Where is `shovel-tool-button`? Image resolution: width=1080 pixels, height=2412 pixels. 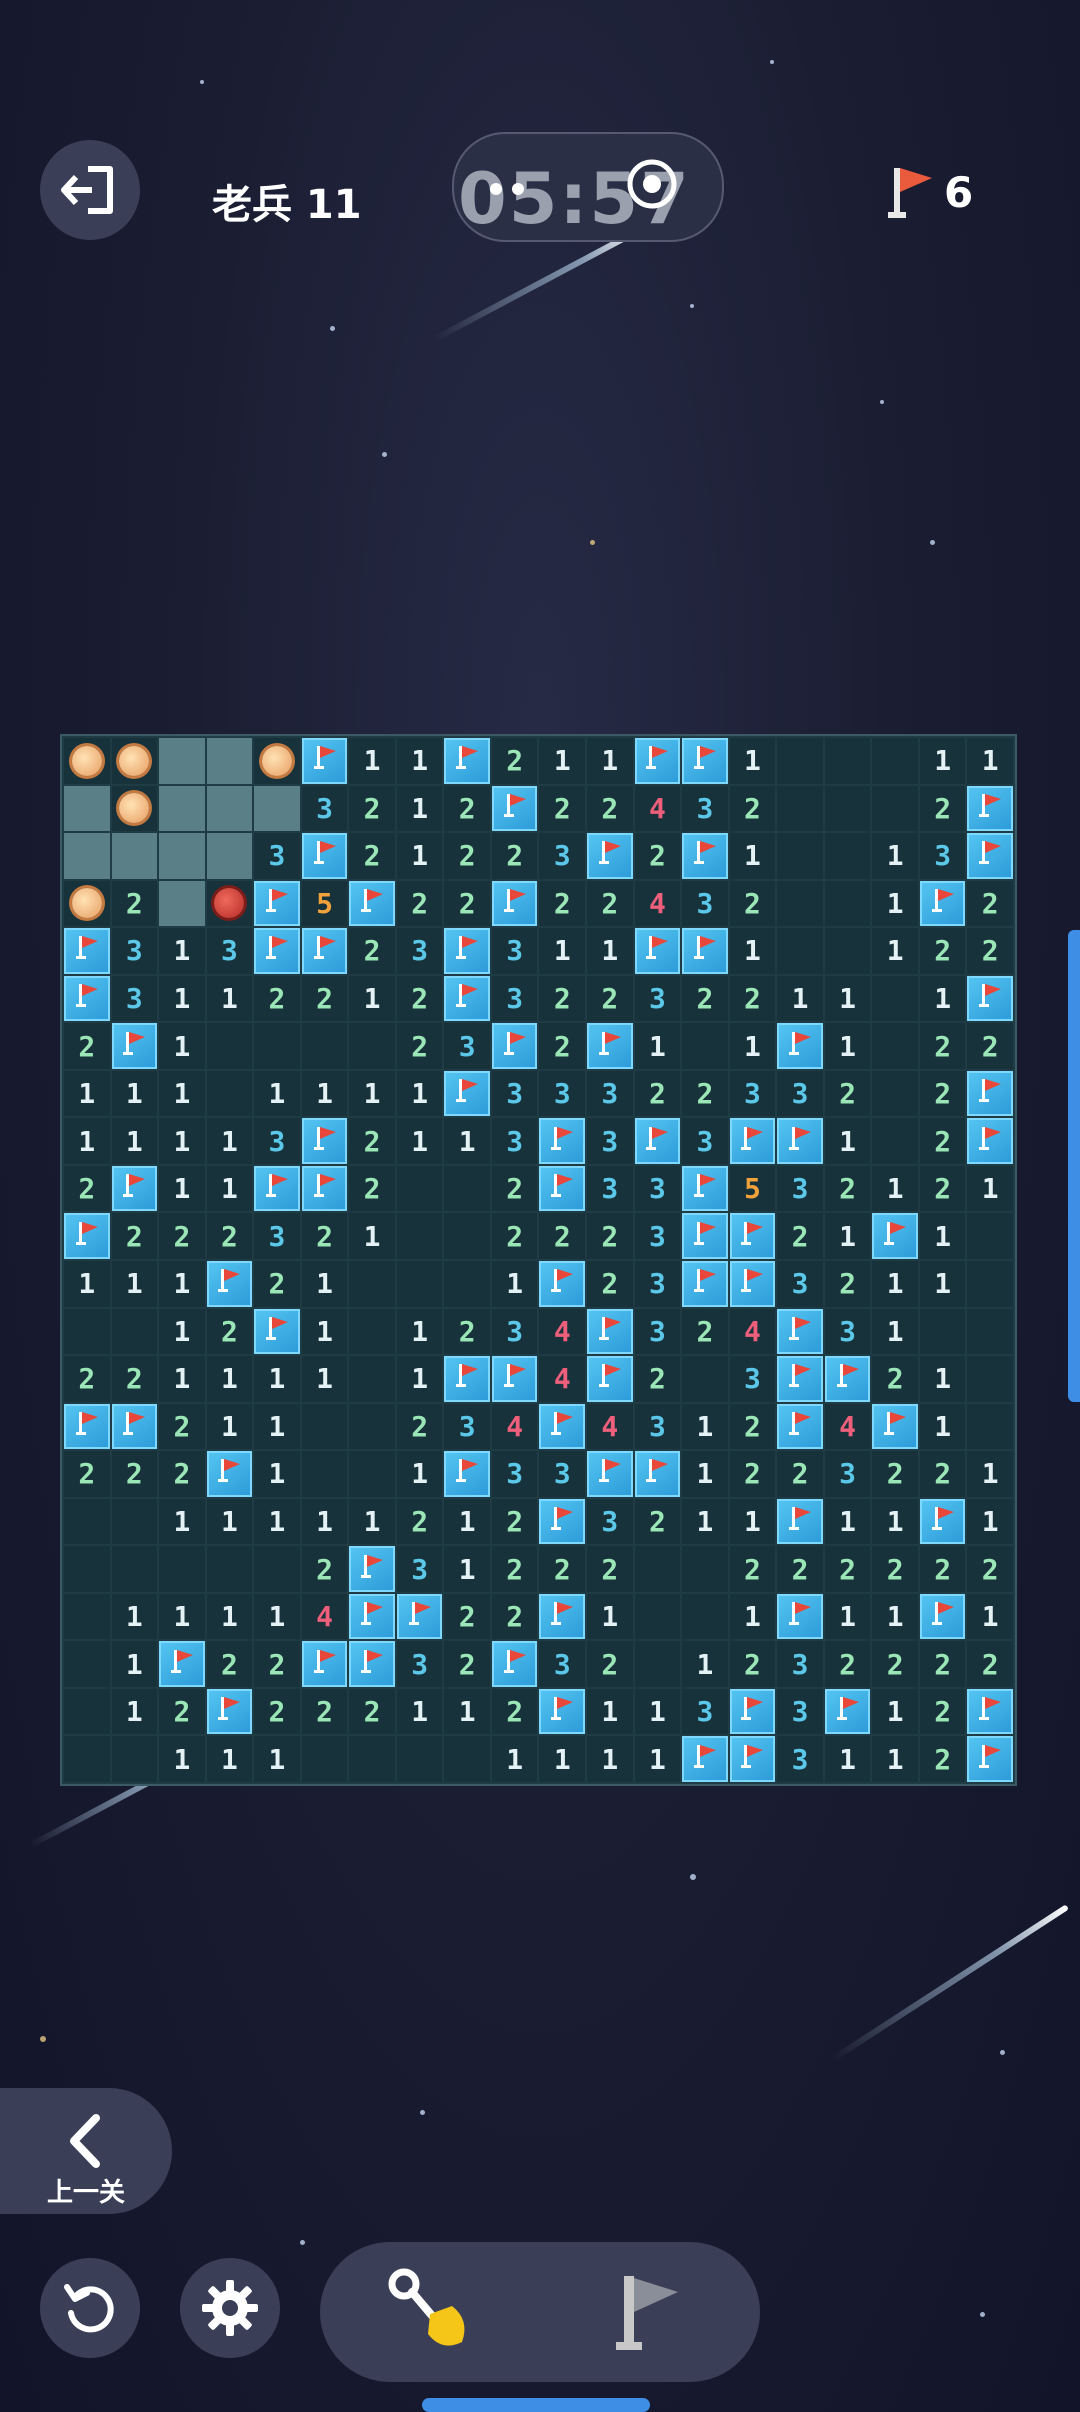 shovel-tool-button is located at coordinates (430, 2312).